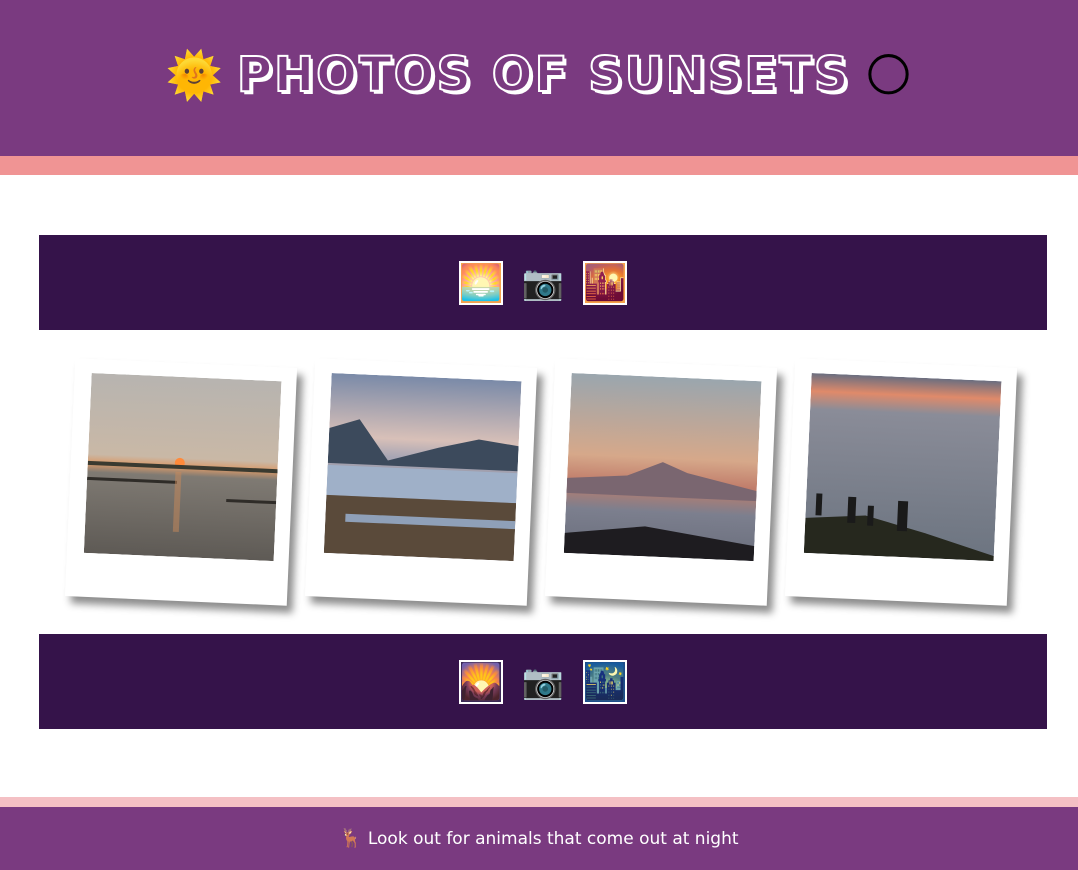 This screenshot has width=1078, height=870. I want to click on top-icon-band: 🌅 📷 🌇, so click(543, 282).